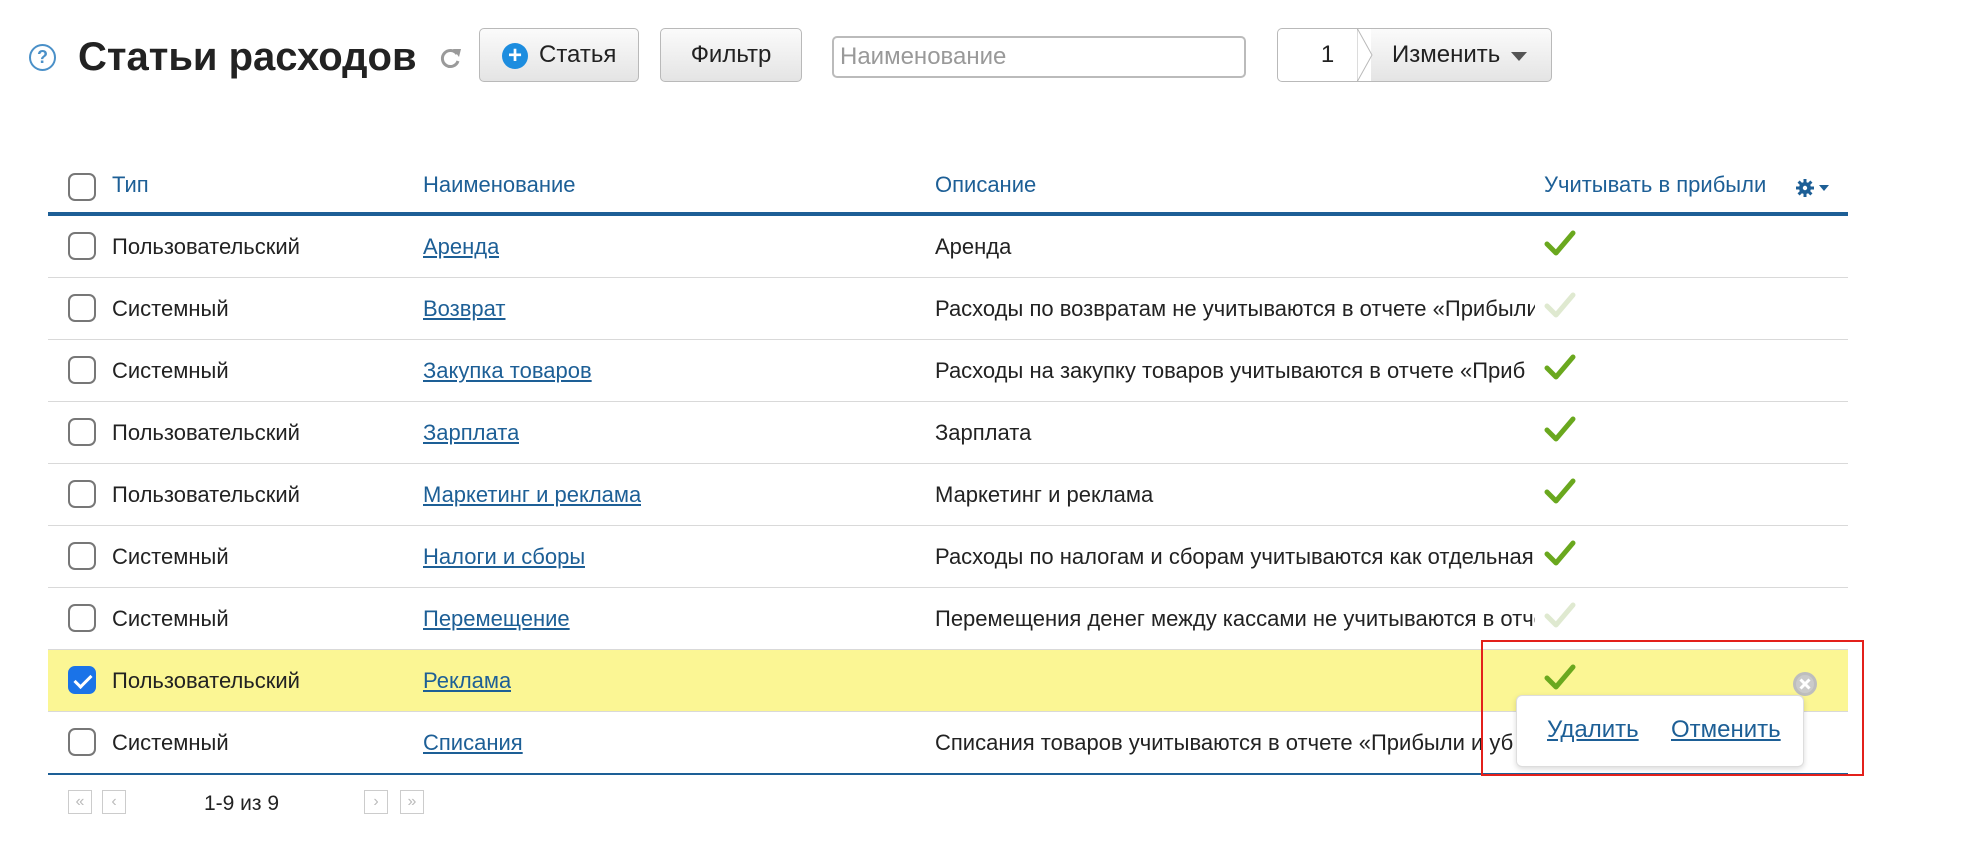 The height and width of the screenshot is (856, 1986). Describe the element at coordinates (471, 433) in the screenshot. I see `name-link: Зарплата` at that location.